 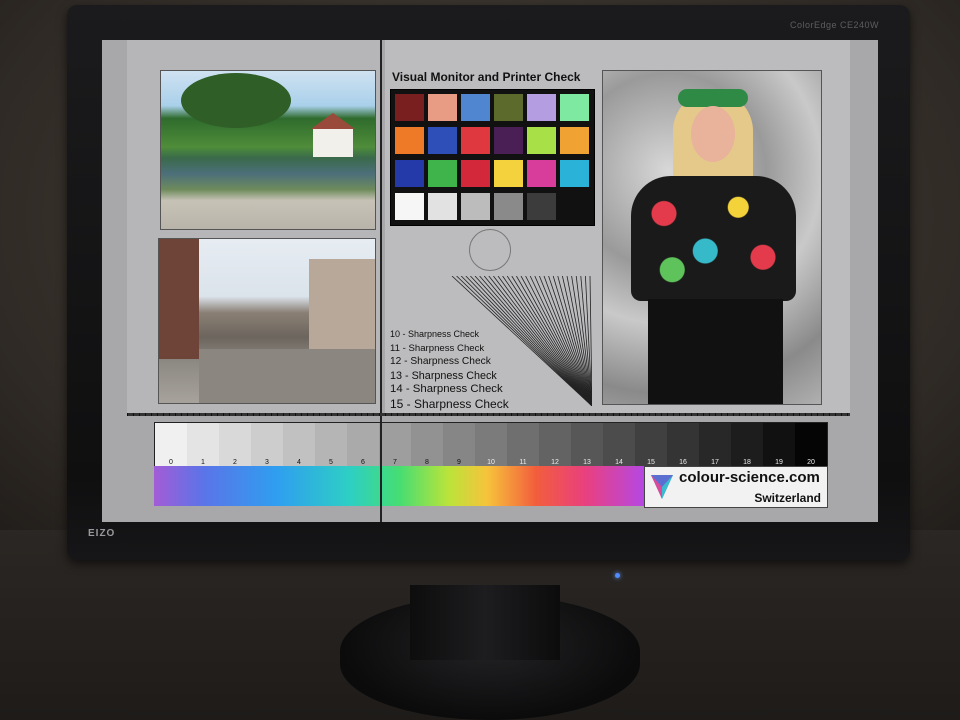 I want to click on spectrum-bar, so click(x=399, y=486).